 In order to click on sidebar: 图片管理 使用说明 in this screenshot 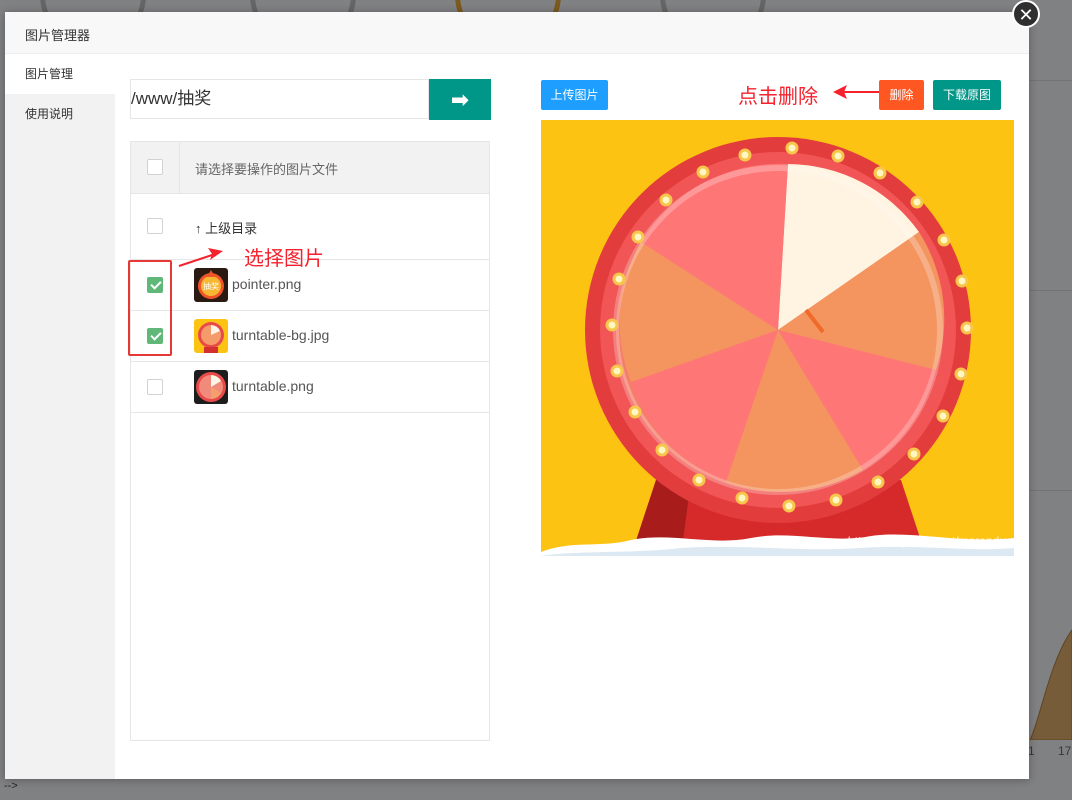, I will do `click(60, 416)`.